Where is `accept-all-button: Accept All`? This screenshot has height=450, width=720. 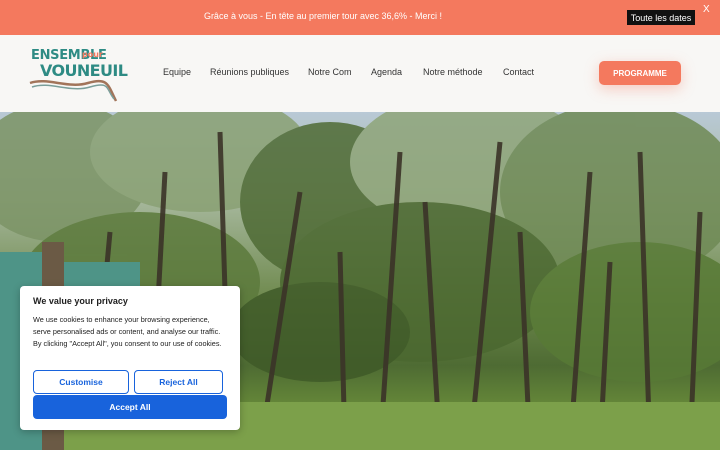 accept-all-button: Accept All is located at coordinates (130, 407).